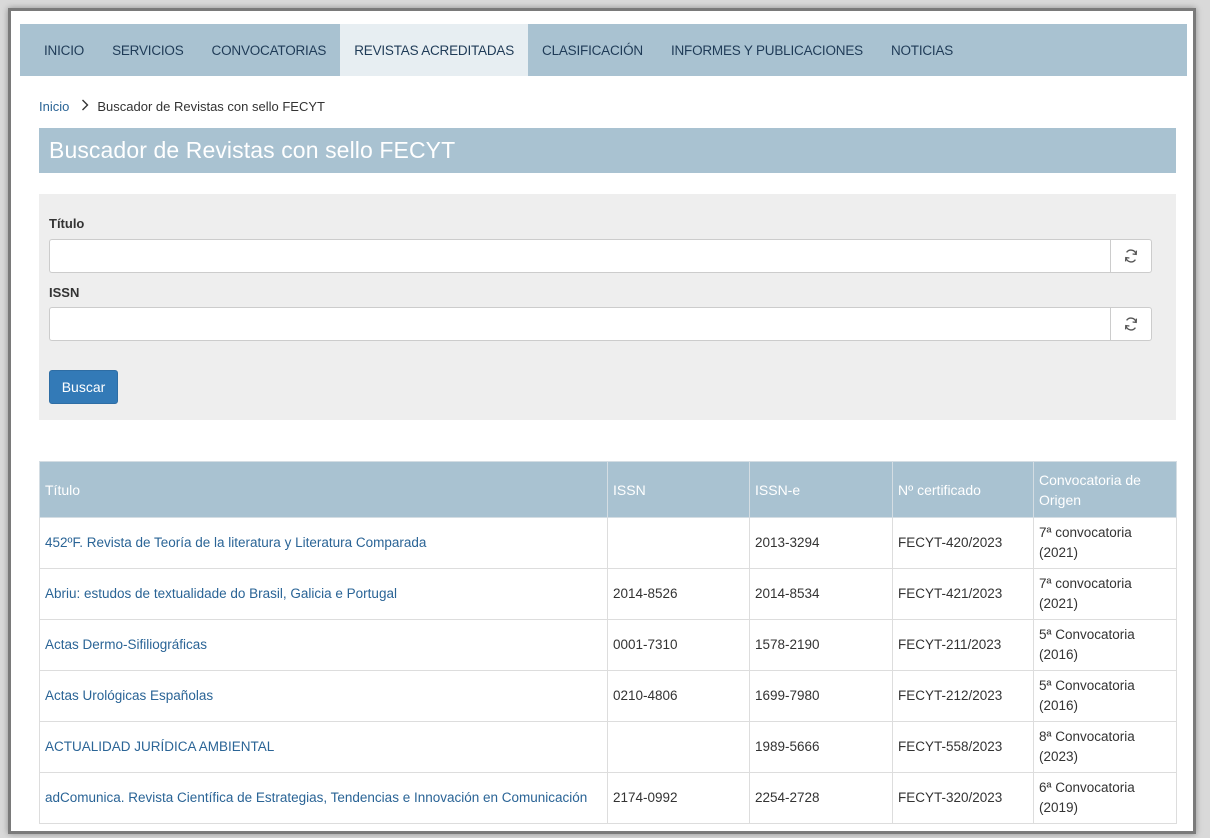 This screenshot has width=1210, height=838. What do you see at coordinates (323, 696) in the screenshot?
I see `cell-titulo: Actas Urológicas Españolas` at bounding box center [323, 696].